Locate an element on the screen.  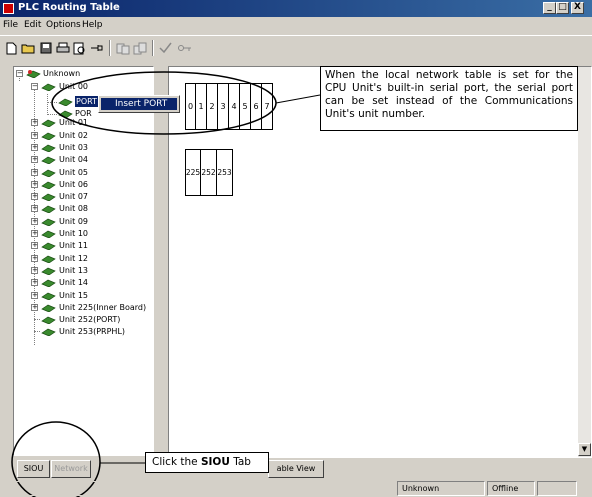
transfer-to-plc-icon is located at coordinates (139, 48).